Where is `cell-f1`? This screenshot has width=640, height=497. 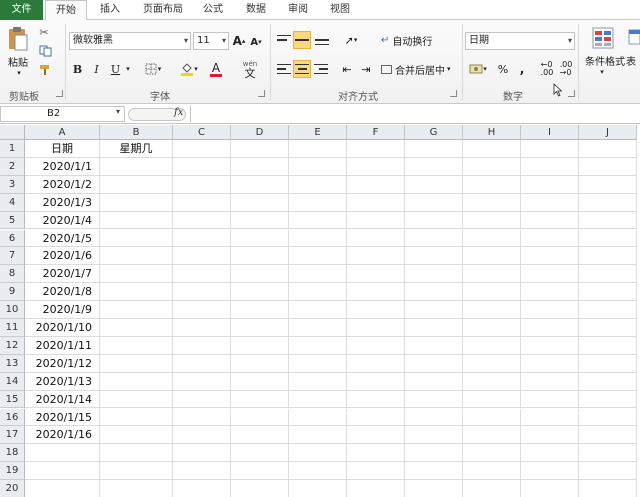 cell-f1 is located at coordinates (376, 149).